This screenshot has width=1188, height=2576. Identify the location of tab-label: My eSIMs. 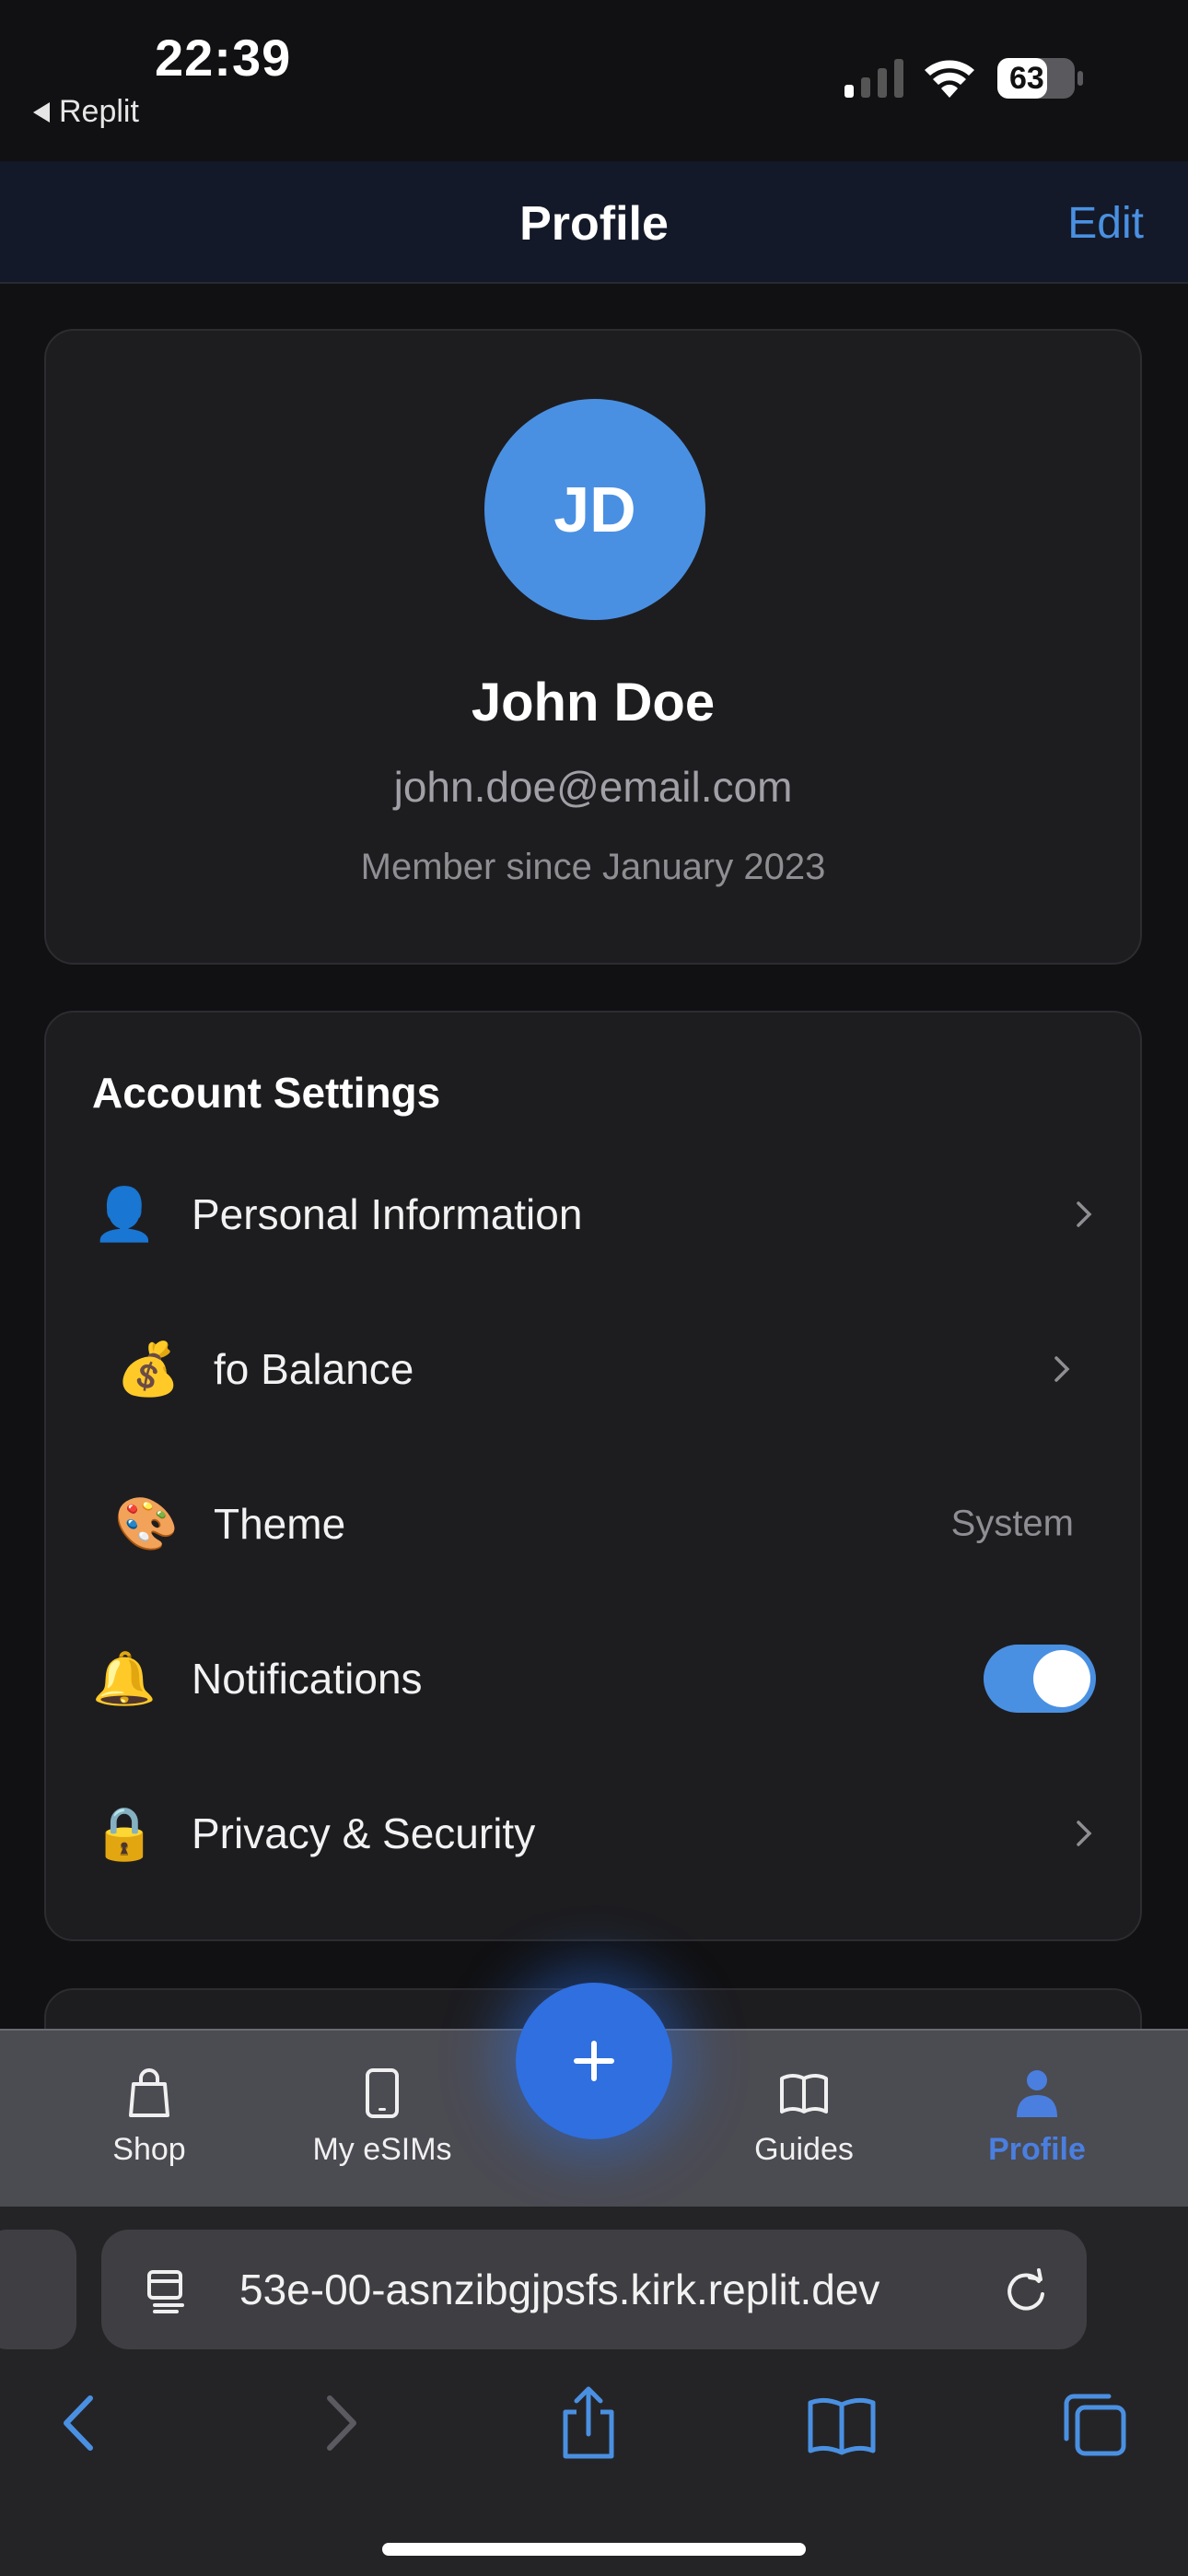
(382, 2149).